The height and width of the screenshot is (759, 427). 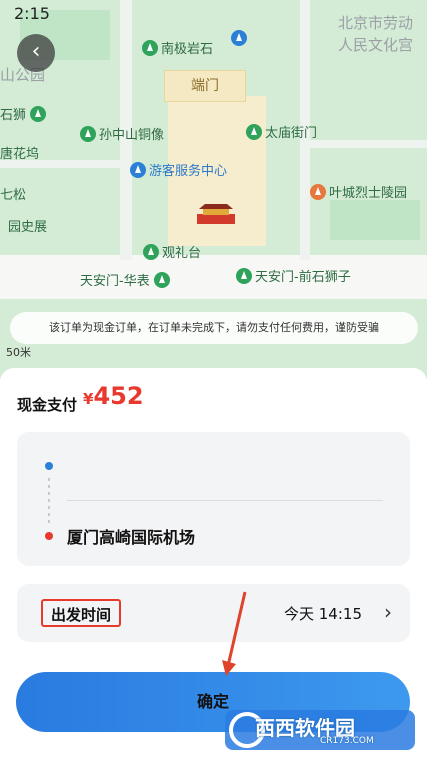 What do you see at coordinates (32, 13) in the screenshot?
I see `status-bar-time: 2:15` at bounding box center [32, 13].